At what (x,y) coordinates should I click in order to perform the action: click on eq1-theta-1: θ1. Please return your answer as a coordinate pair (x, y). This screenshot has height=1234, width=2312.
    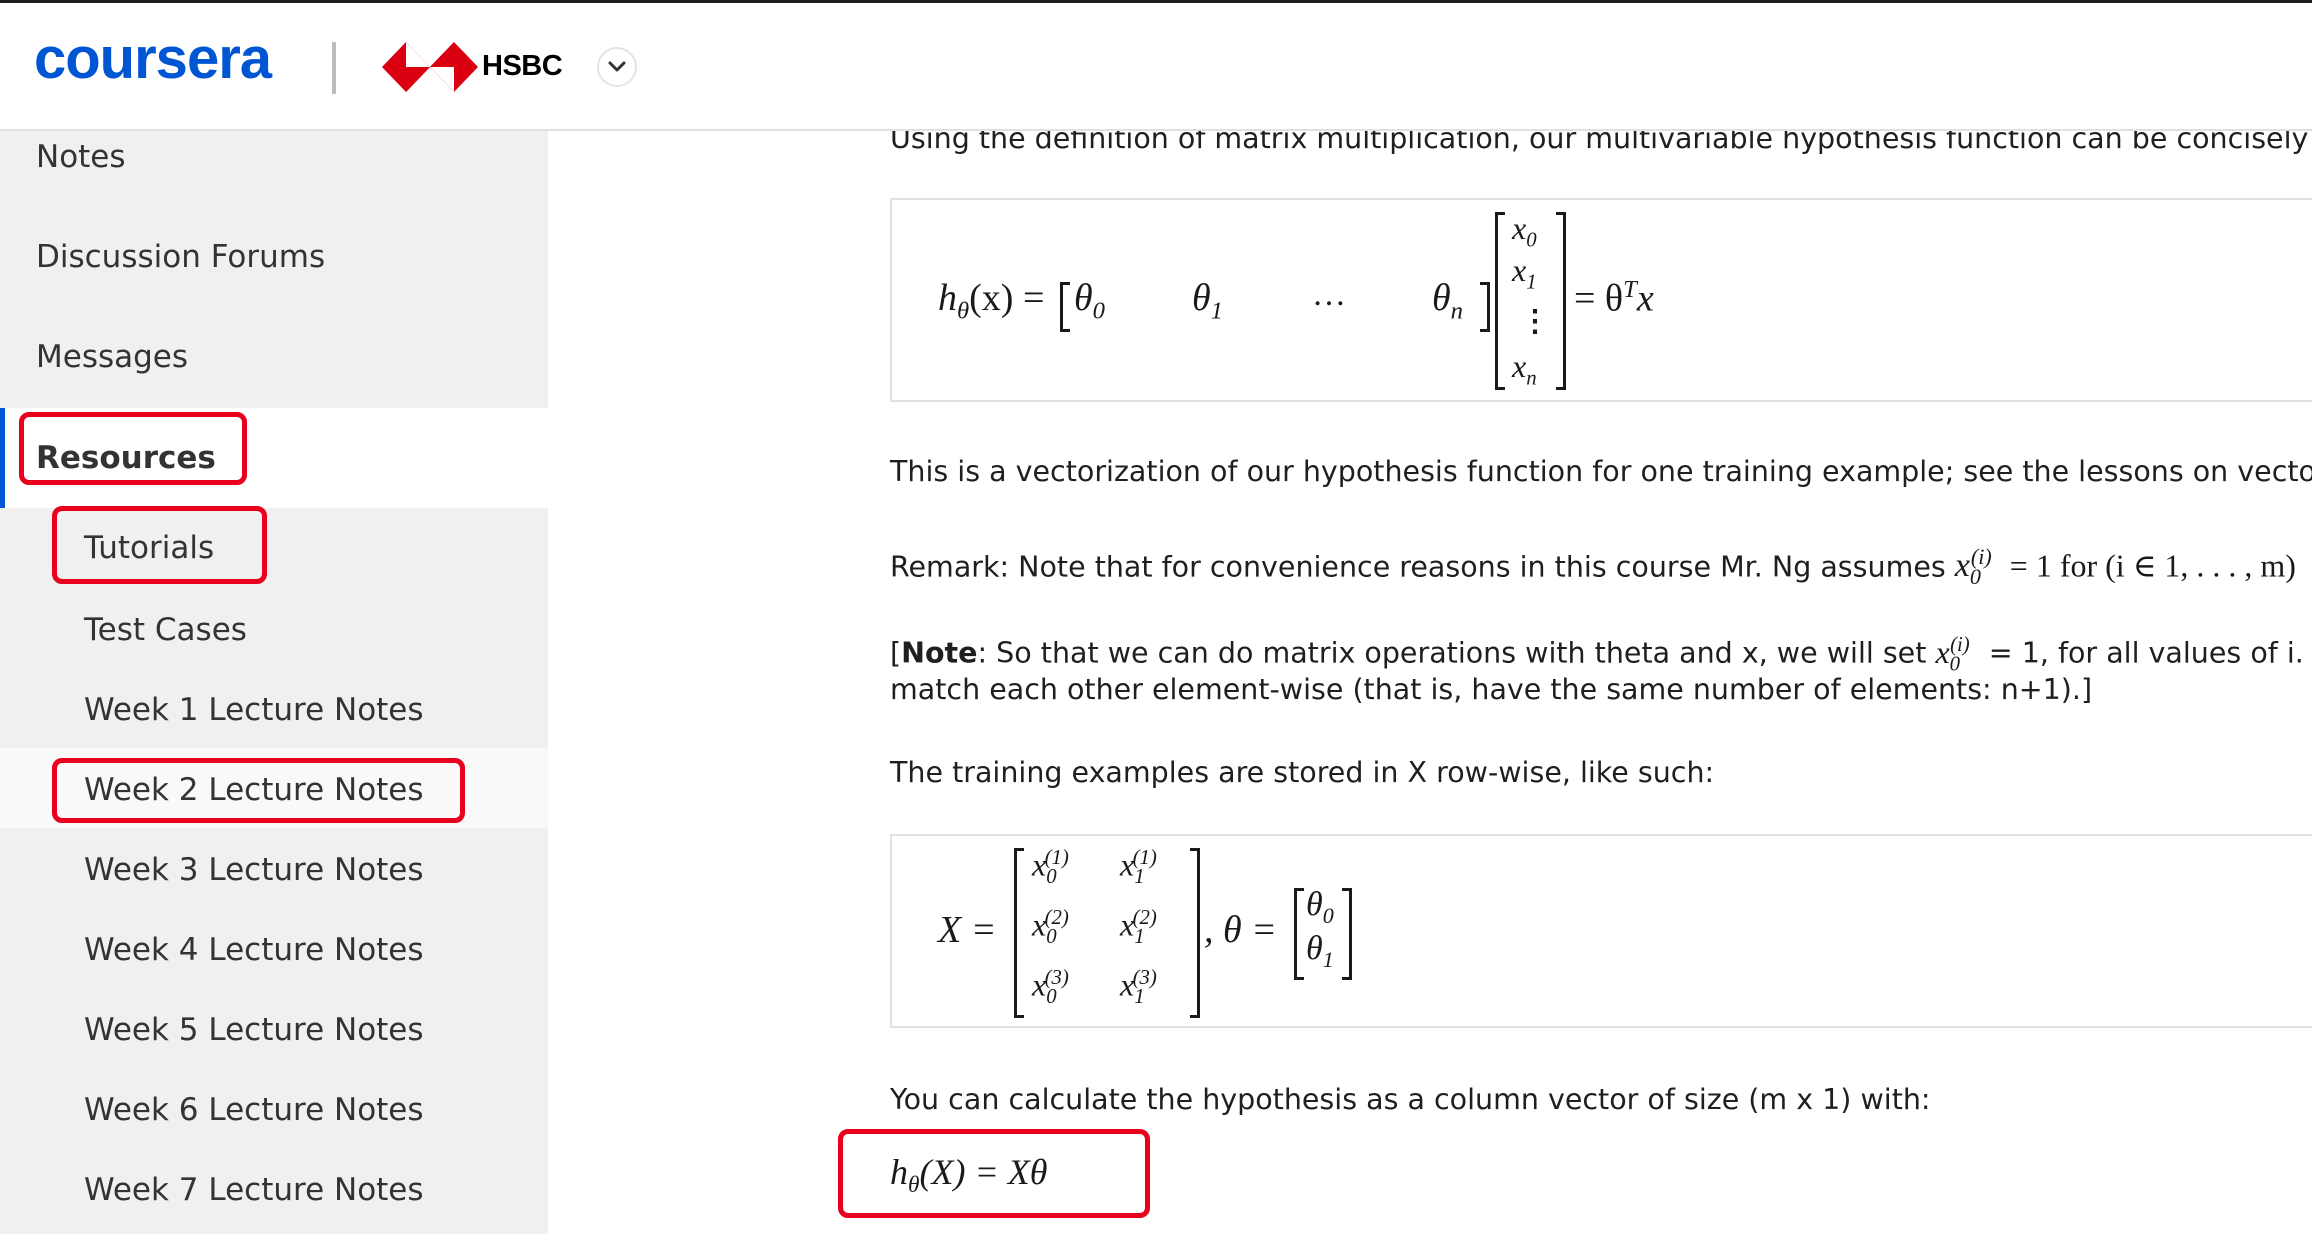
    Looking at the image, I should click on (1208, 301).